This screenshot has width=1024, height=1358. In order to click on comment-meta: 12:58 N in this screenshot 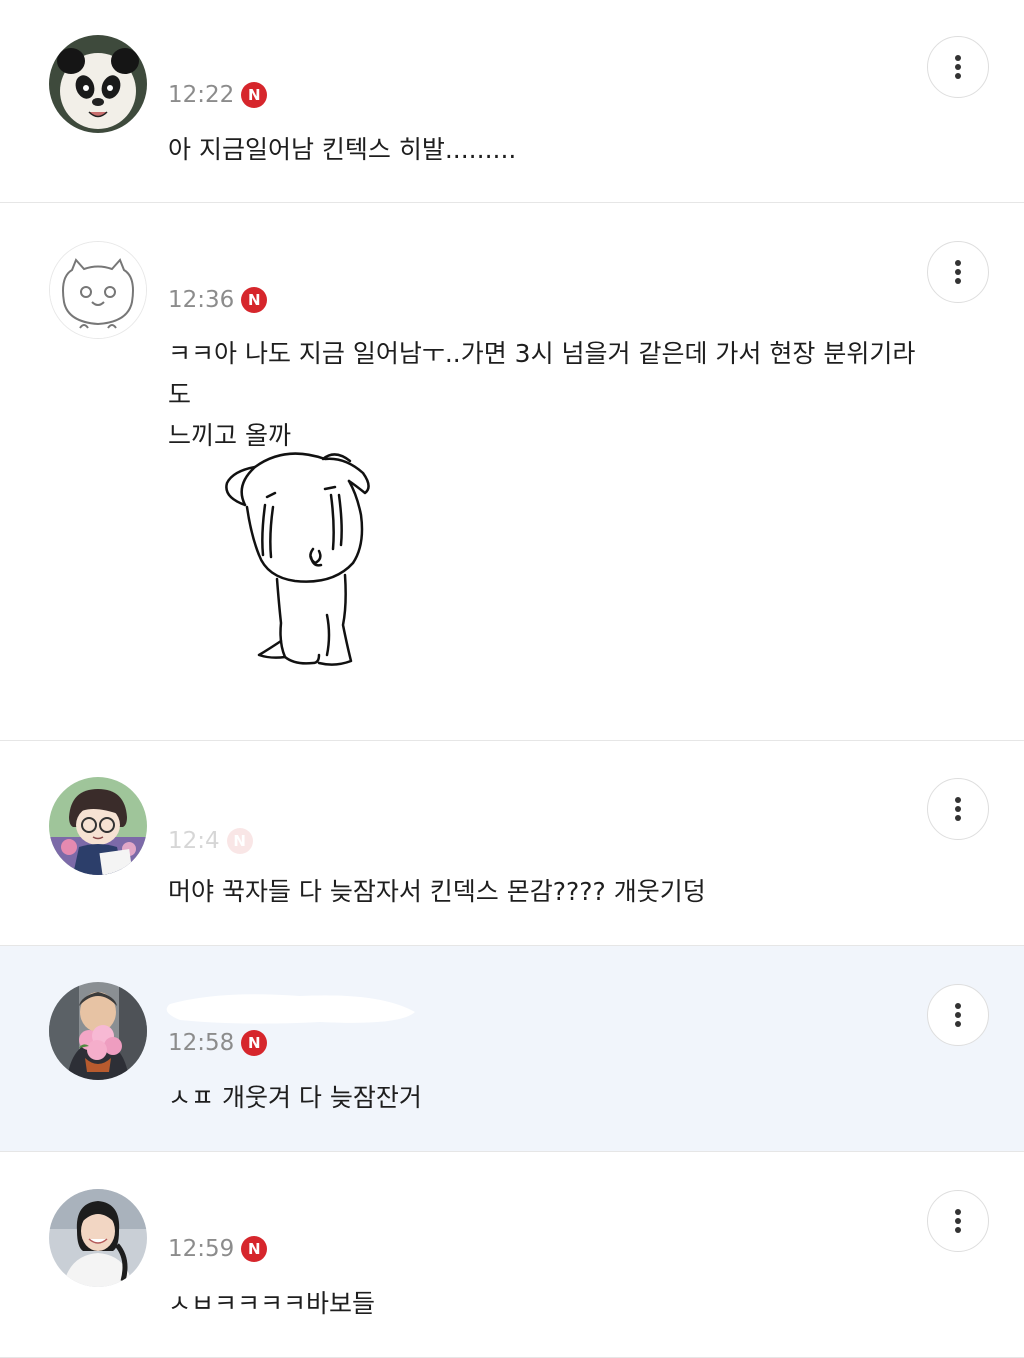, I will do `click(218, 1043)`.